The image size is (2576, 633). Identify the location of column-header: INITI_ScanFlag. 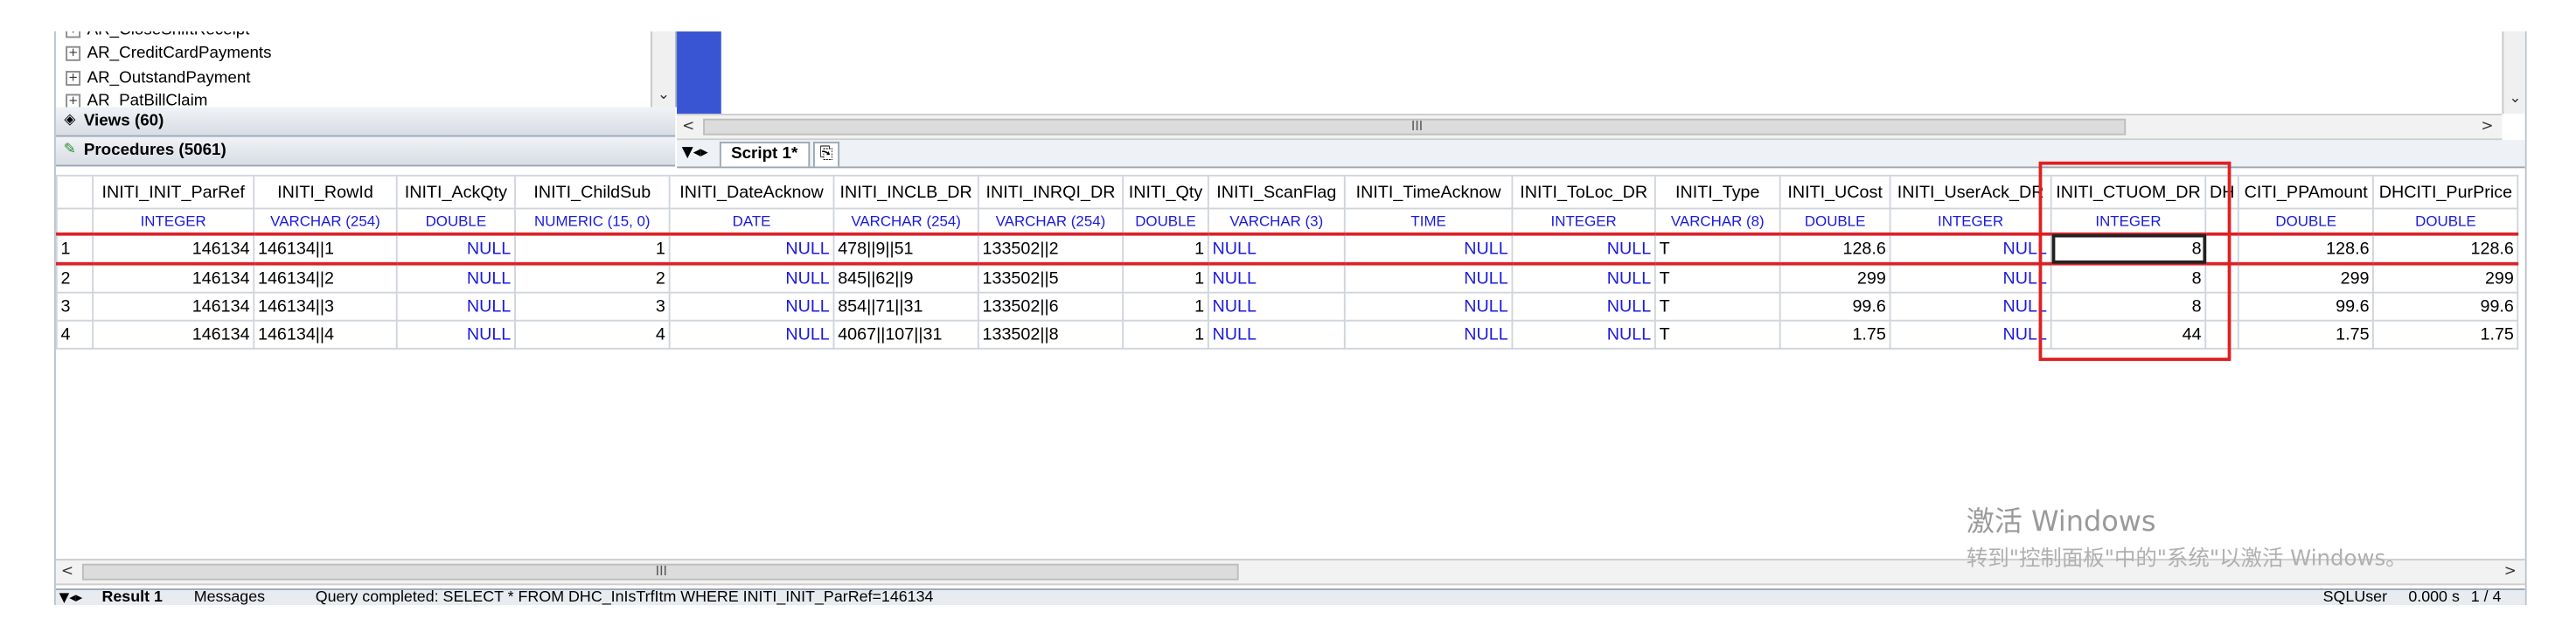
(1276, 192).